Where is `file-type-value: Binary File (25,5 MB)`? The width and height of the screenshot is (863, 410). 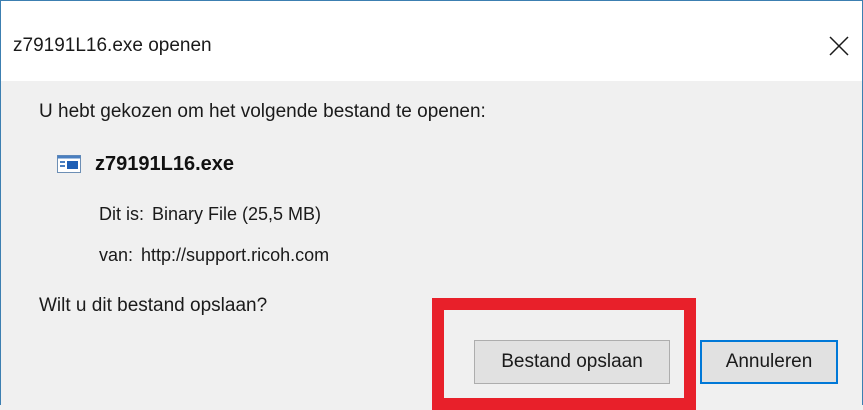
file-type-value: Binary File (25,5 MB) is located at coordinates (237, 214).